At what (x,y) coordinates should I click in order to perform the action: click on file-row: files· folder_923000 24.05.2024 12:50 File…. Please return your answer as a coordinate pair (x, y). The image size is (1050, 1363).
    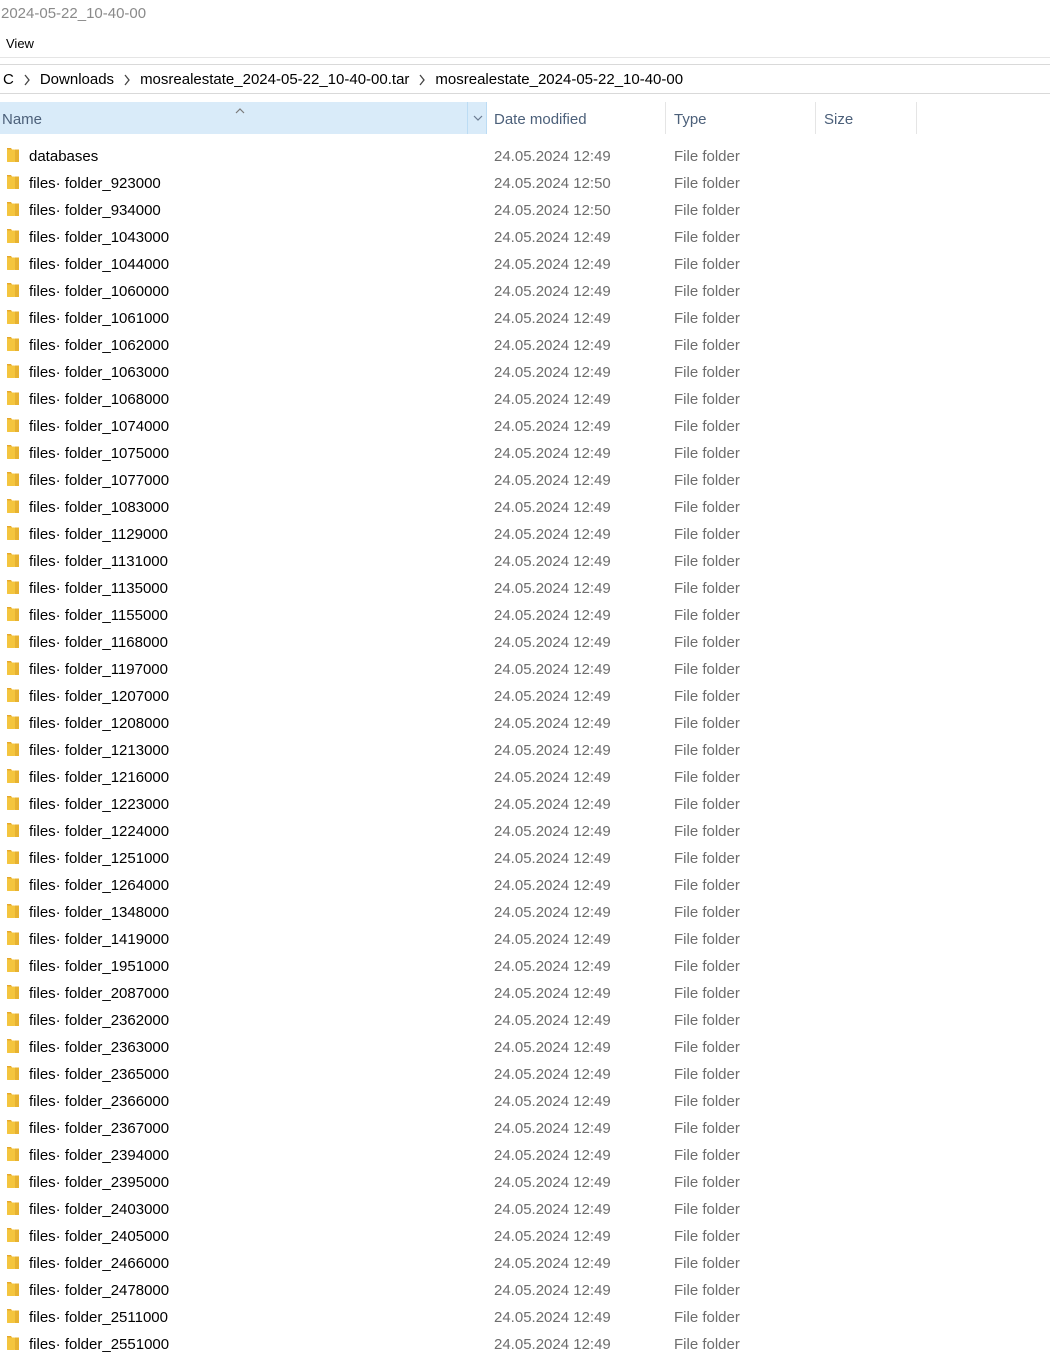
    Looking at the image, I should click on (525, 183).